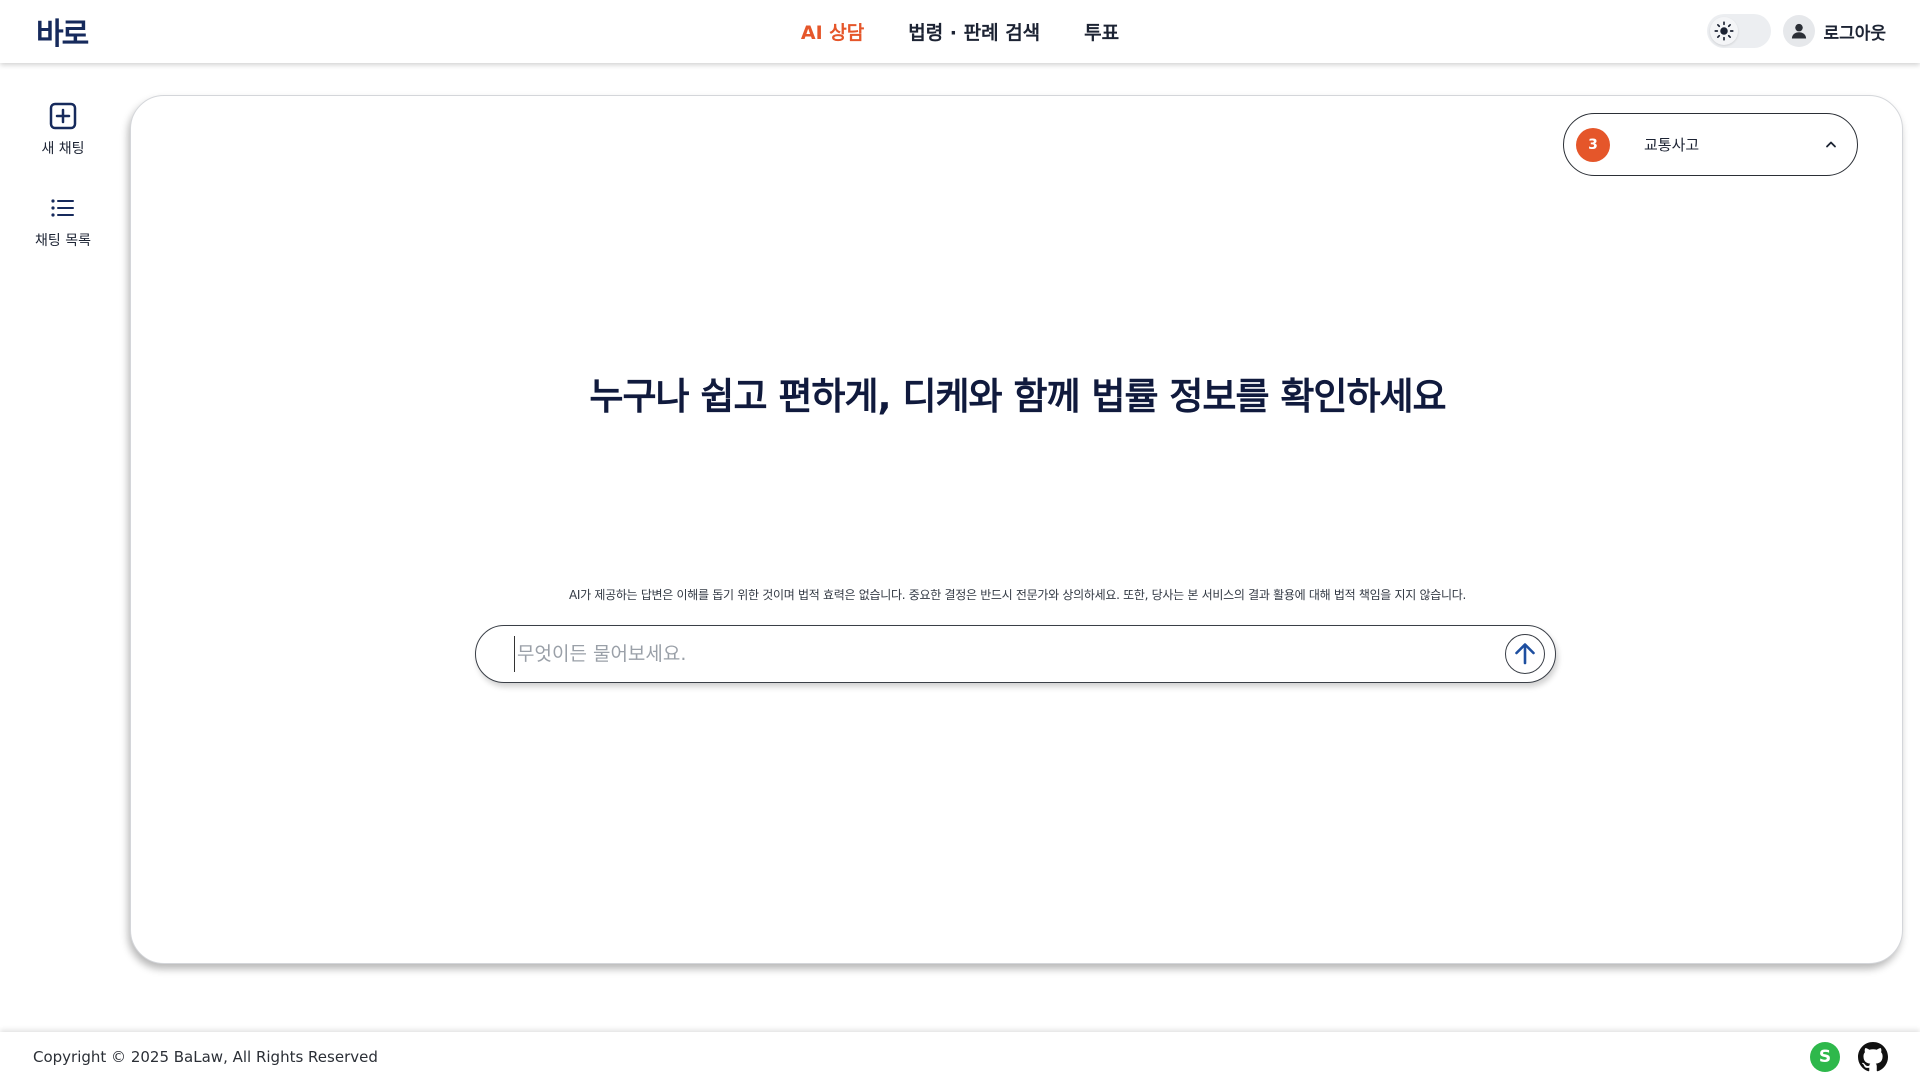 The width and height of the screenshot is (1920, 1080). Describe the element at coordinates (1854, 33) in the screenshot. I see `logout-label: 로그아웃` at that location.